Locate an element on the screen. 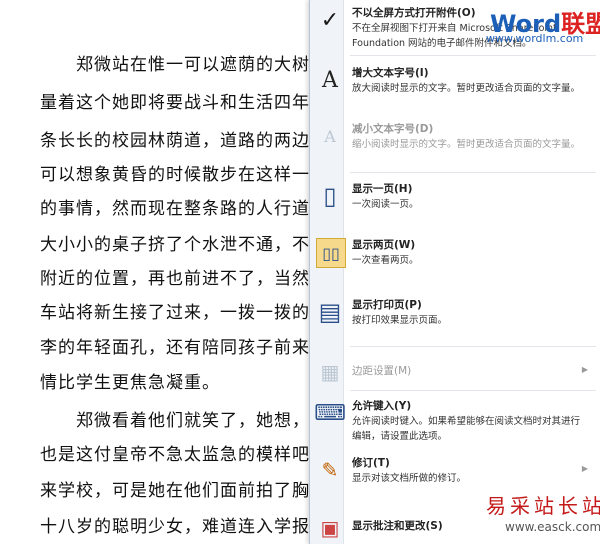  menu-item-title: 显示打印页(P) is located at coordinates (387, 305).